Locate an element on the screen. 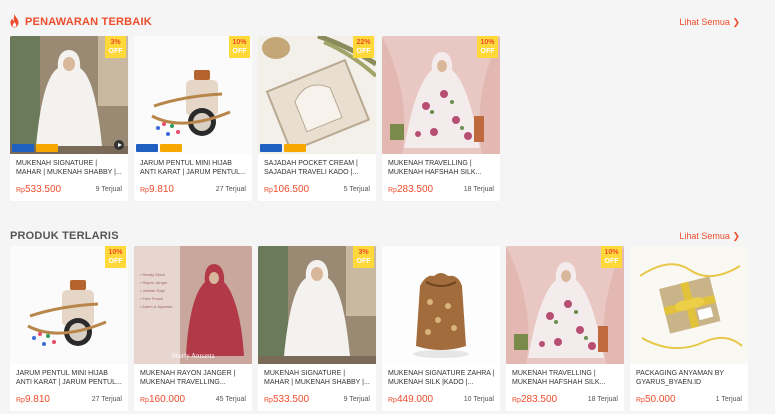 This screenshot has width=775, height=414. svg-text: • Ready Stock is located at coordinates (152, 274).